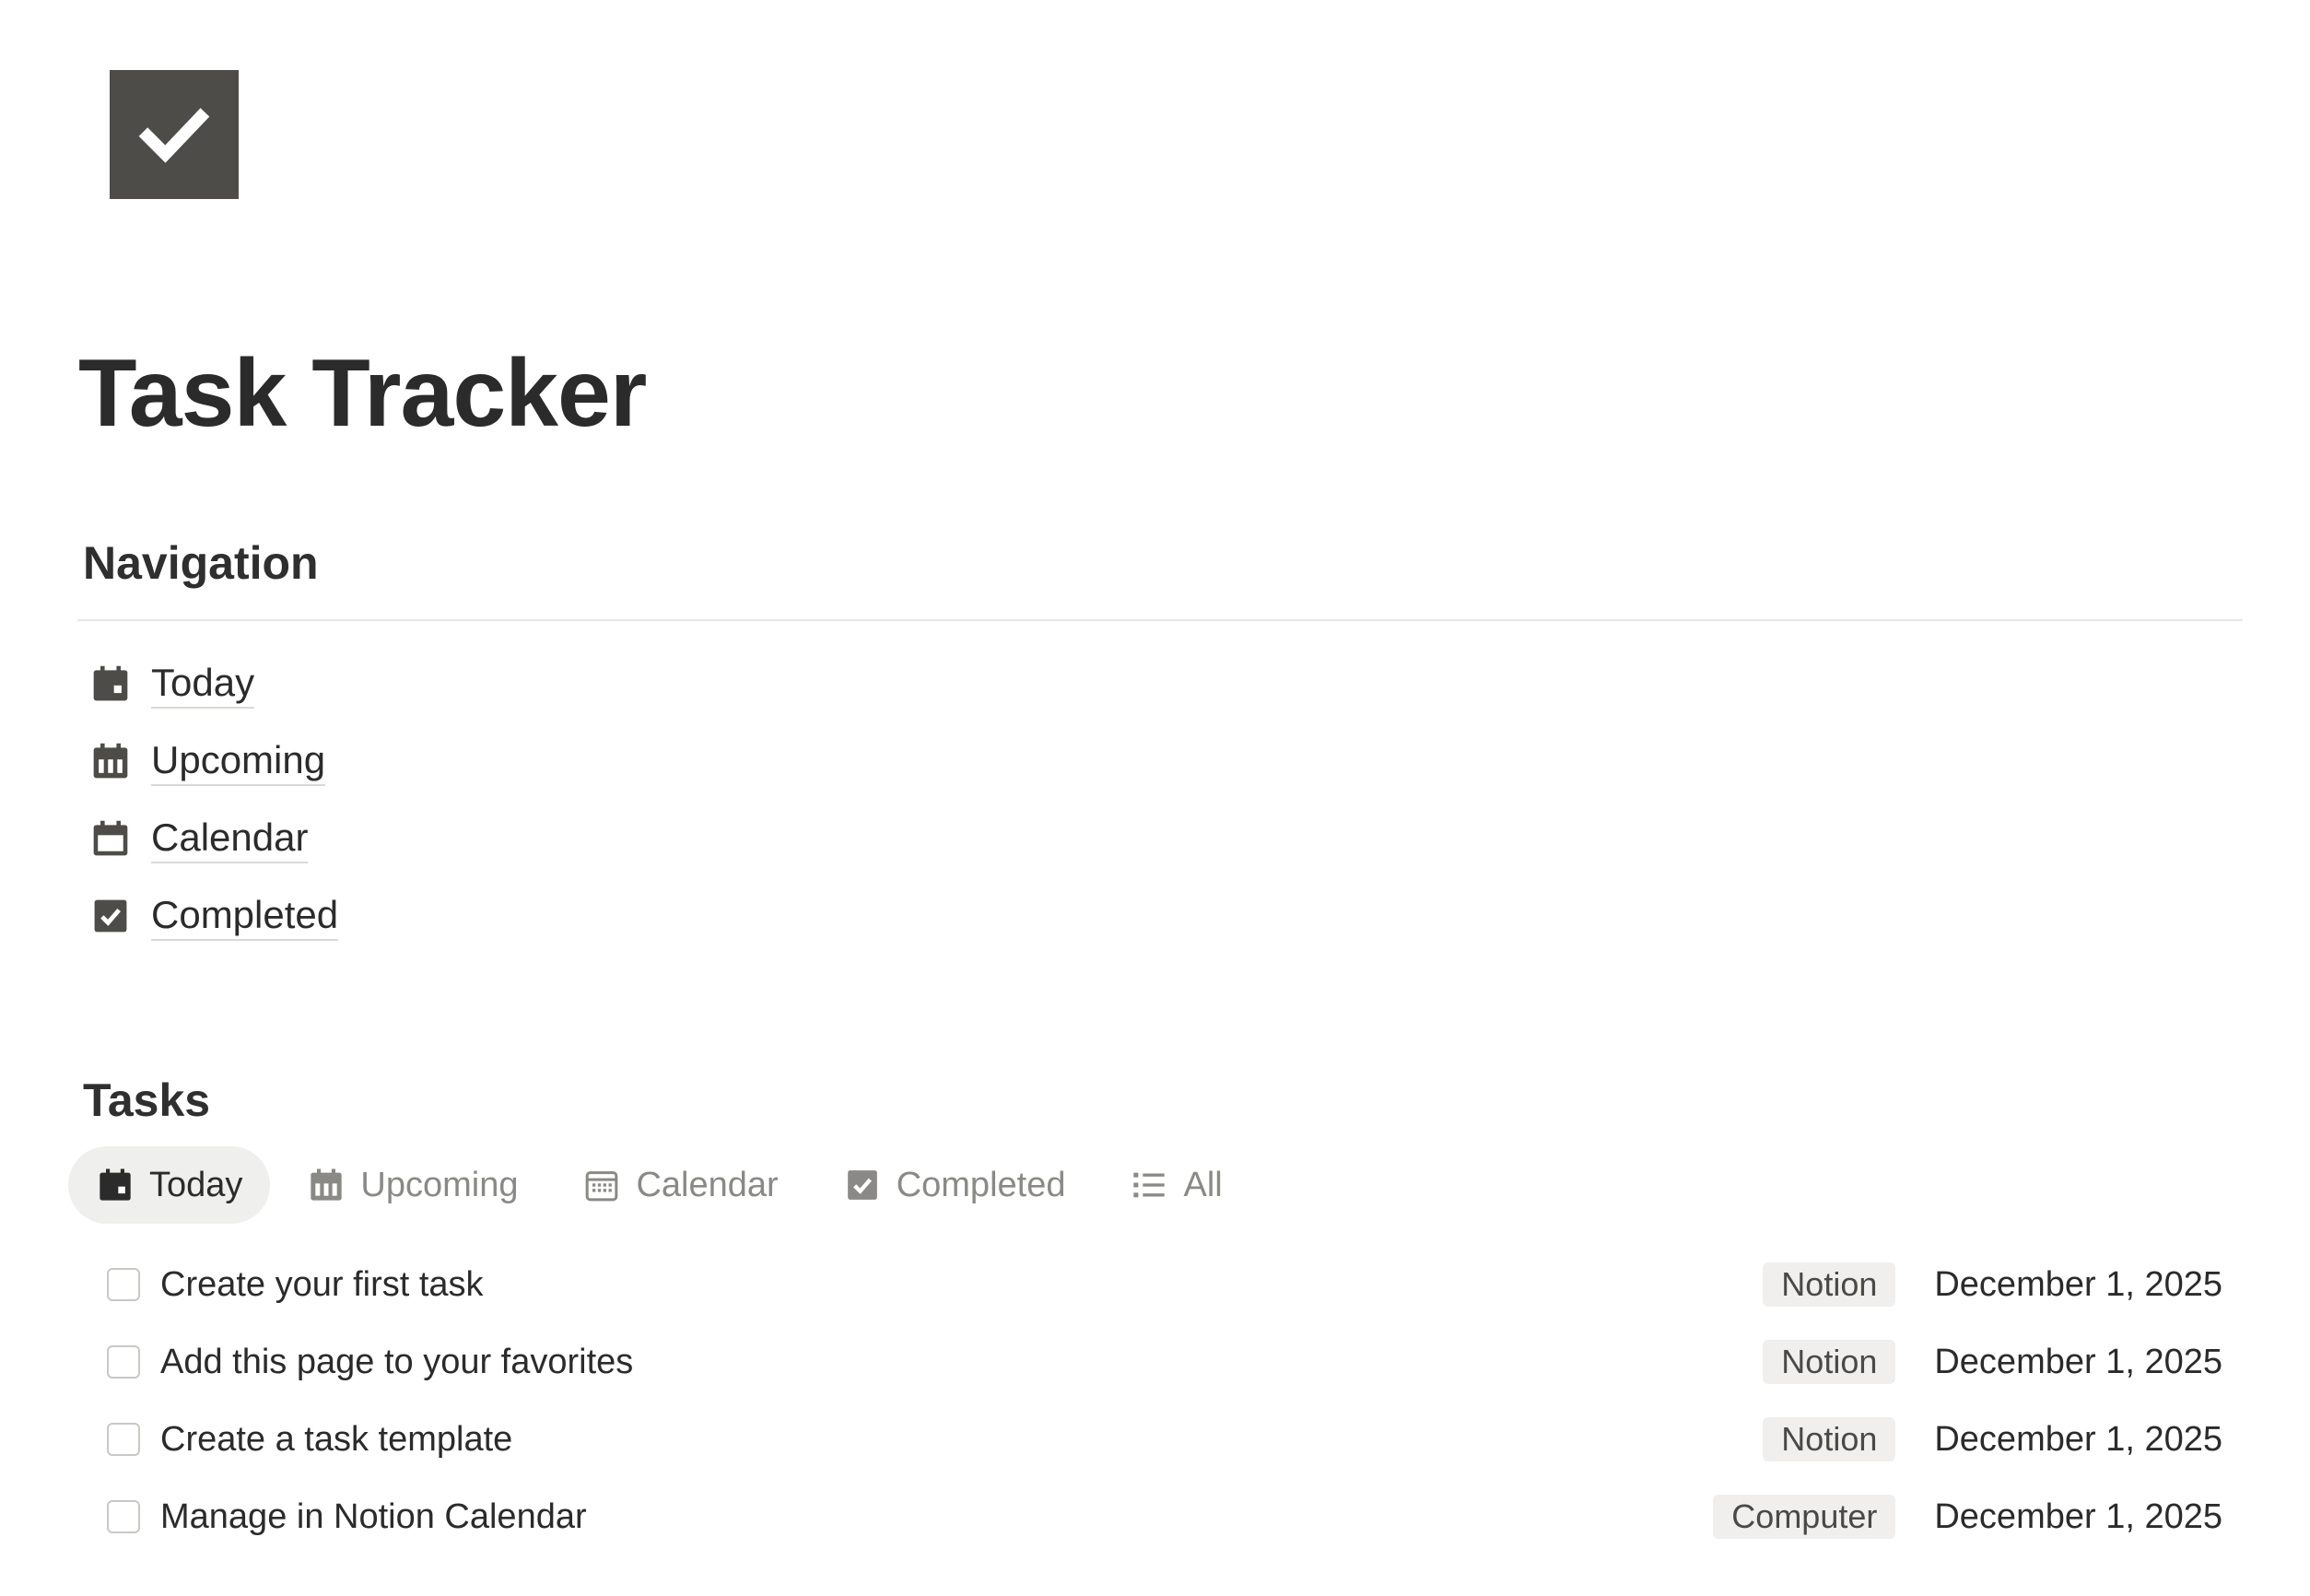  I want to click on nav-link-upcoming: Upcoming, so click(213, 761).